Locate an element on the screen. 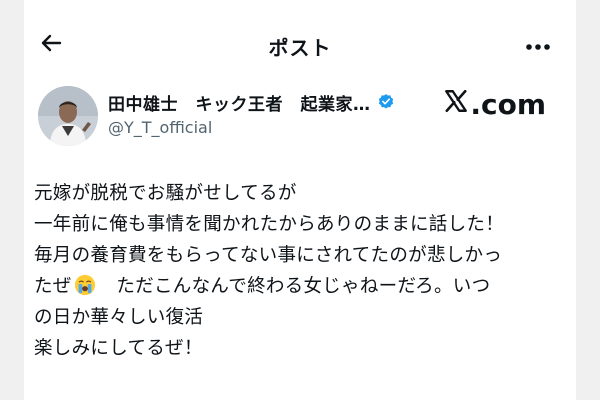 Image resolution: width=600 pixels, height=400 pixels. avatar-photo is located at coordinates (68, 116).